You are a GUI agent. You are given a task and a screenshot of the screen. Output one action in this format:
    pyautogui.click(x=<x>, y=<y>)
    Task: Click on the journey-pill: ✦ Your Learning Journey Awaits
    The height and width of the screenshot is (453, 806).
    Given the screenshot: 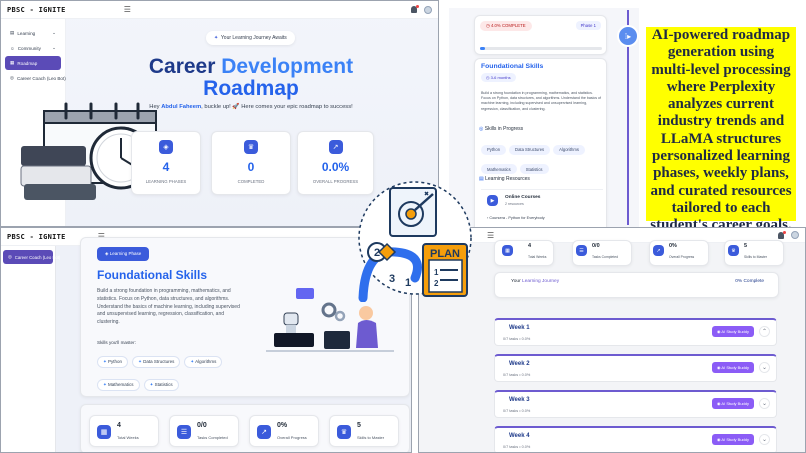 What is the action you would take?
    pyautogui.click(x=250, y=38)
    